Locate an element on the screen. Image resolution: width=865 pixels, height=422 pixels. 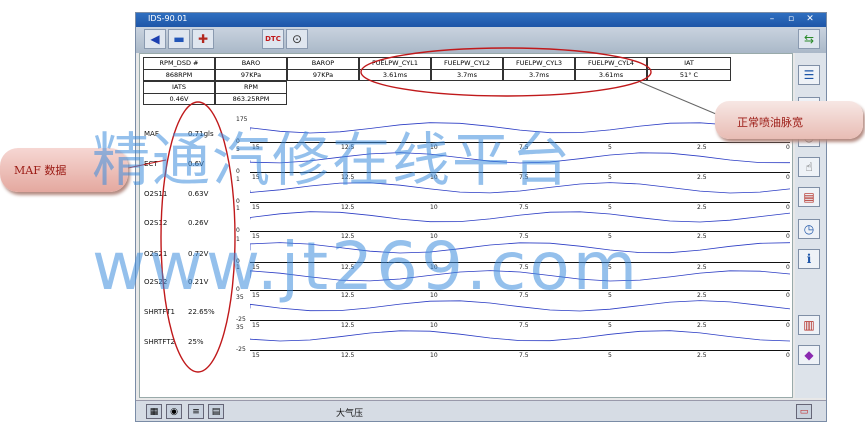
injection-callout: 正常喷油脉宽 is located at coordinates (789, 120).